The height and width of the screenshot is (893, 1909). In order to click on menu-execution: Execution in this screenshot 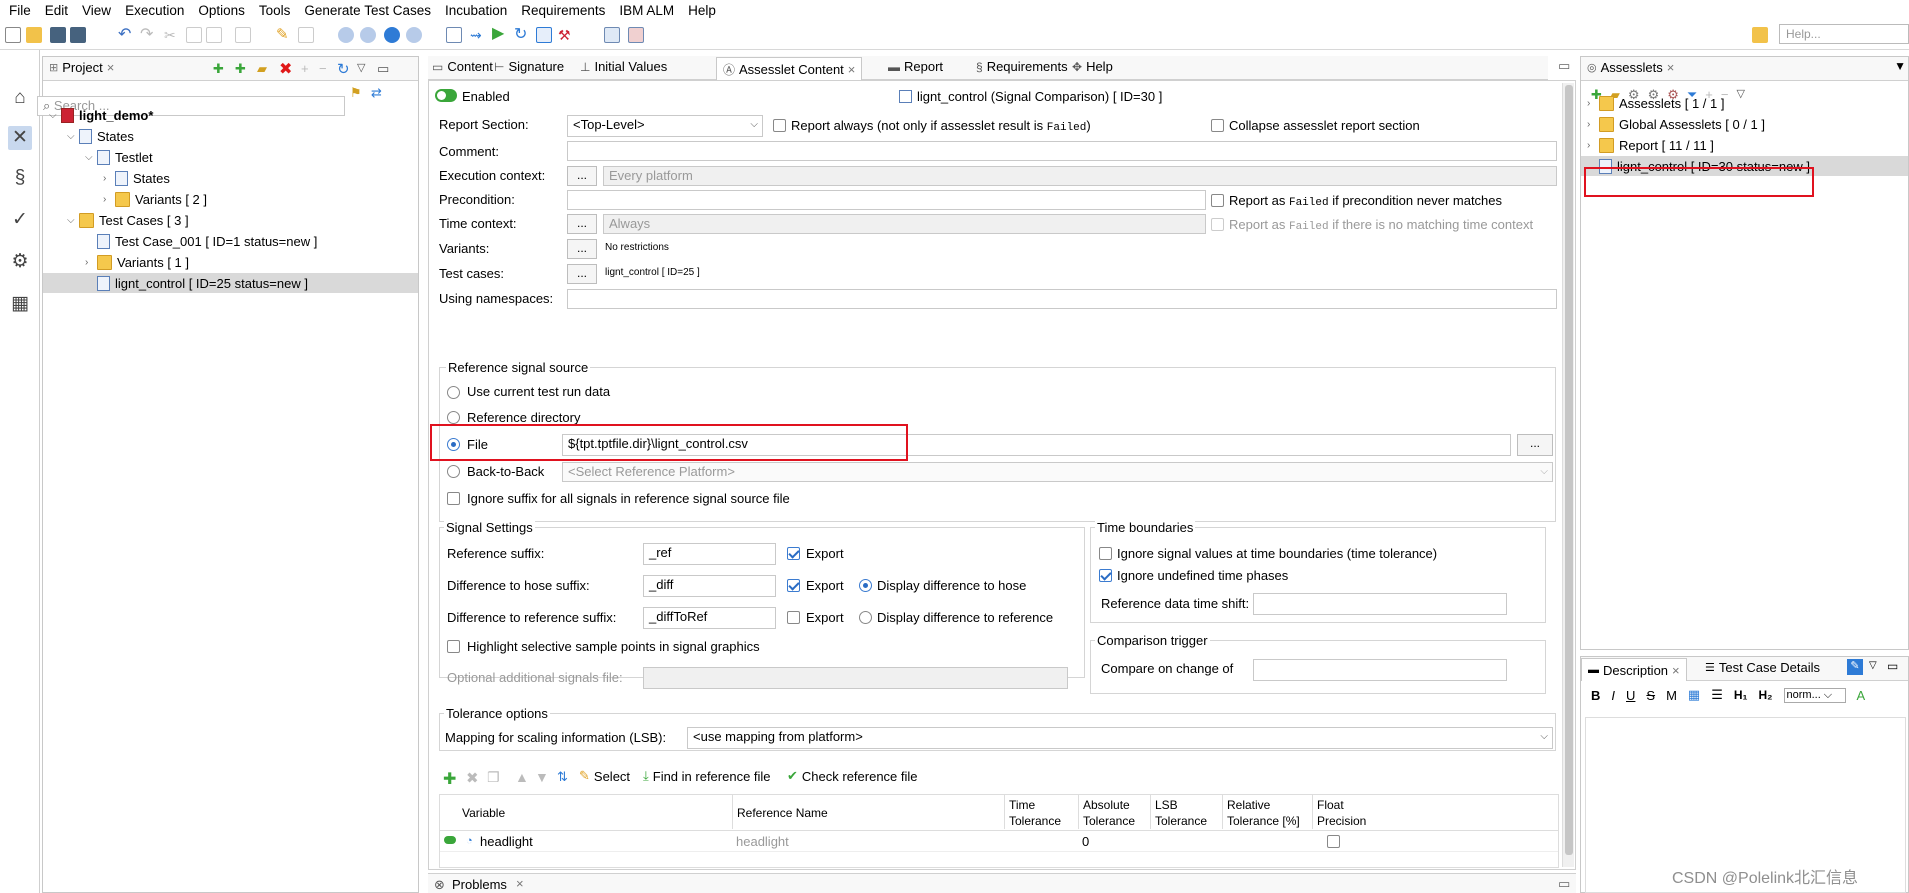, I will do `click(154, 10)`.